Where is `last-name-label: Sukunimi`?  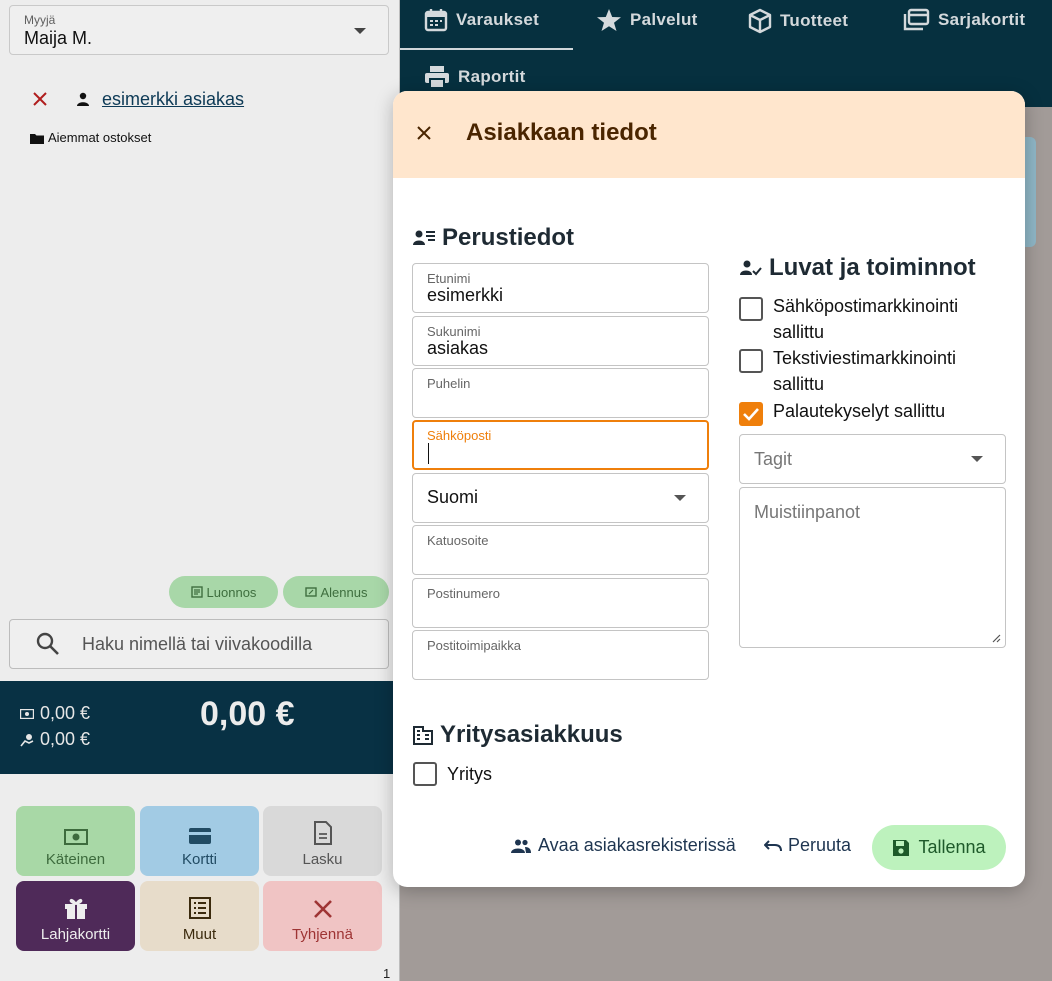 last-name-label: Sukunimi is located at coordinates (454, 331).